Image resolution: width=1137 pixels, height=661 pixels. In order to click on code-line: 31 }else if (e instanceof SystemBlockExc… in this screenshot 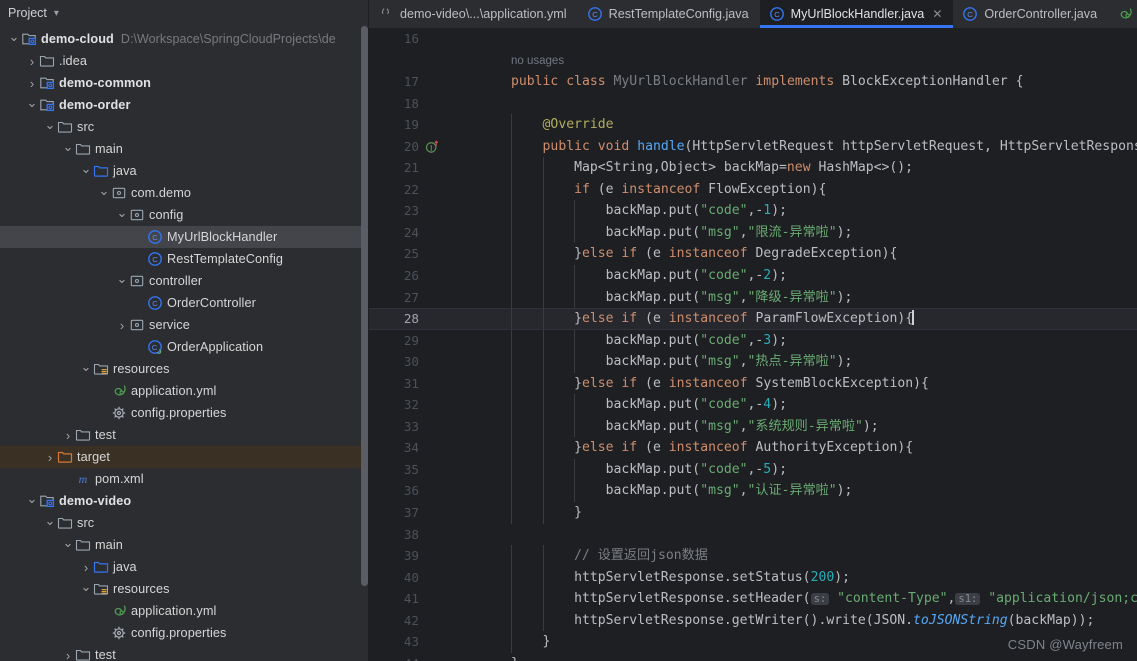, I will do `click(753, 383)`.